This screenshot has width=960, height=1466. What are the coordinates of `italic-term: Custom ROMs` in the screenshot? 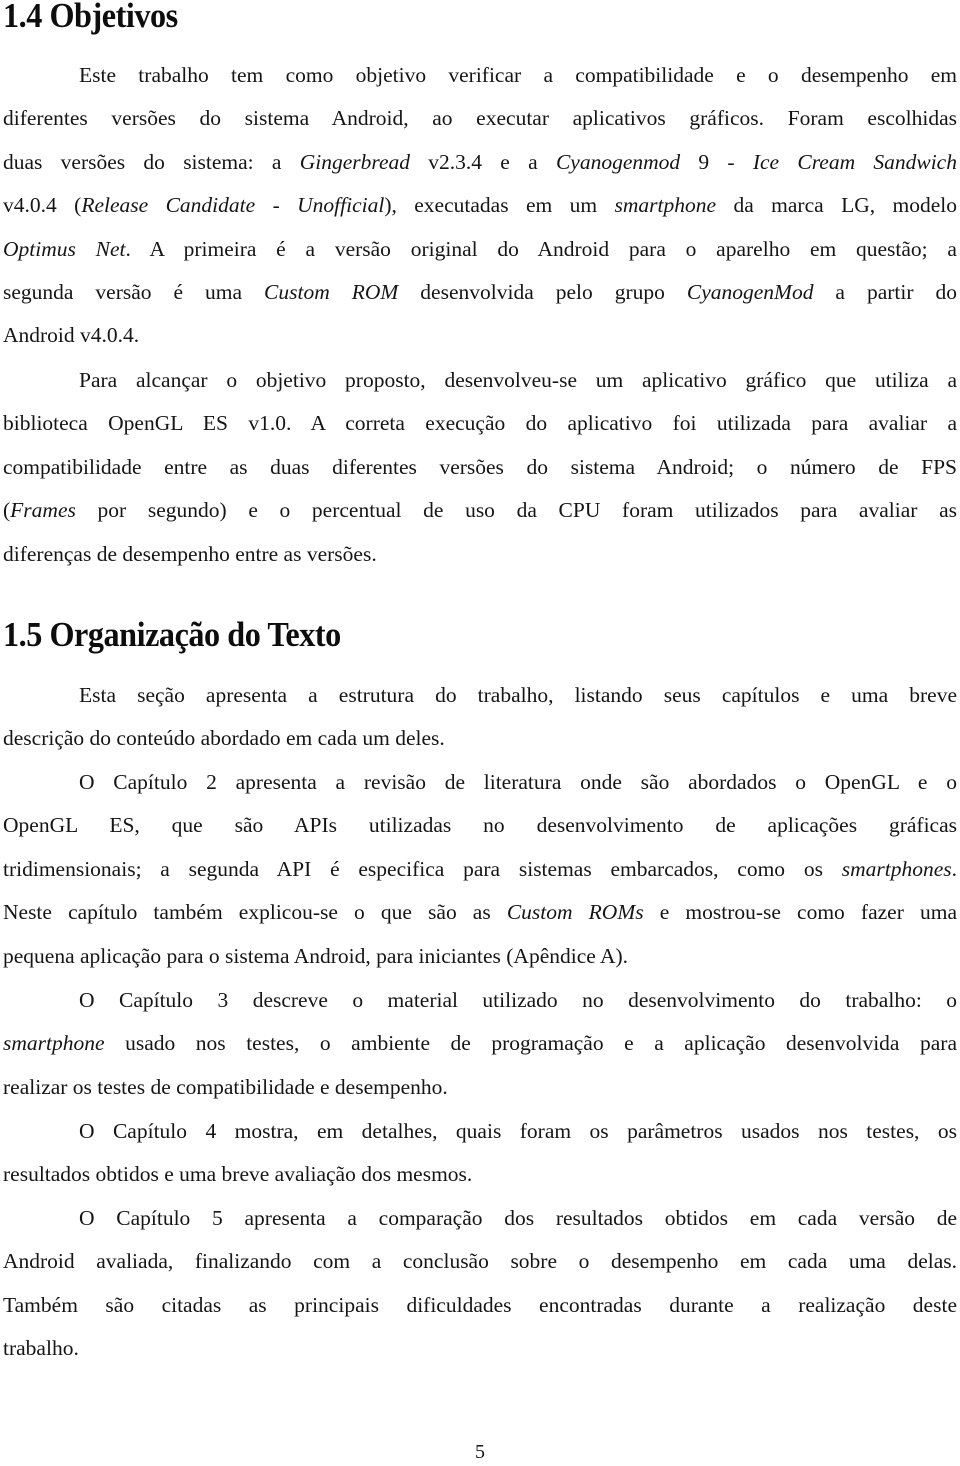 It's located at (575, 912).